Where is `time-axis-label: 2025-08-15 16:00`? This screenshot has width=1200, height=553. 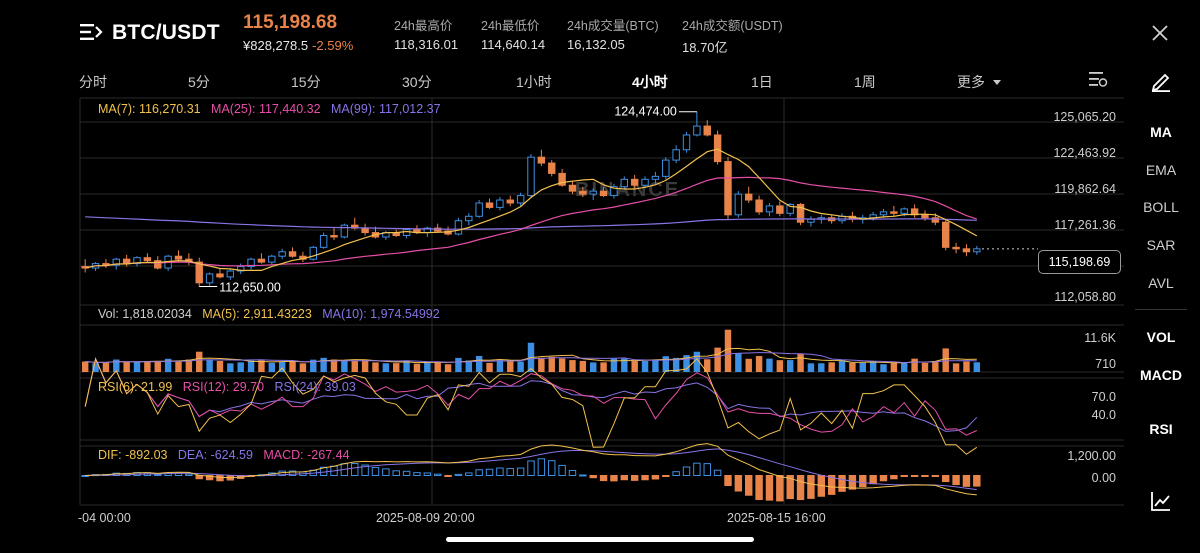 time-axis-label: 2025-08-15 16:00 is located at coordinates (776, 518).